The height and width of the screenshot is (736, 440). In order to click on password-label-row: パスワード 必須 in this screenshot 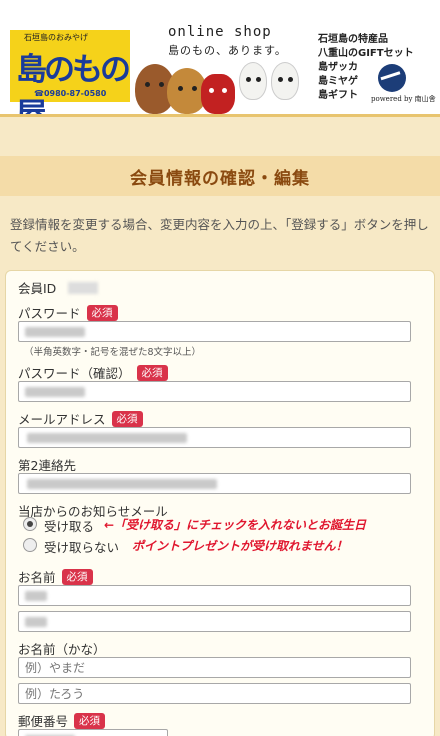, I will do `click(68, 312)`.